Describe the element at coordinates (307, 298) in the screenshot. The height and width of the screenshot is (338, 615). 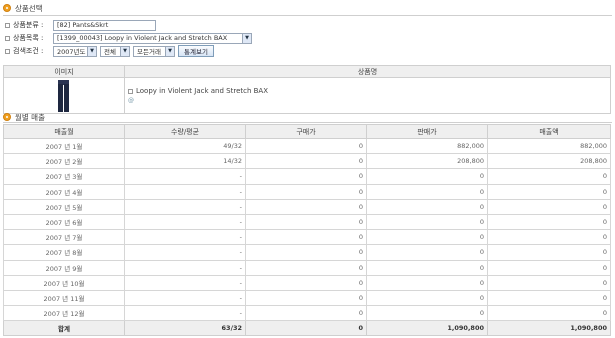
I see `table-row: 2007 년 11월 -0 0 0` at that location.